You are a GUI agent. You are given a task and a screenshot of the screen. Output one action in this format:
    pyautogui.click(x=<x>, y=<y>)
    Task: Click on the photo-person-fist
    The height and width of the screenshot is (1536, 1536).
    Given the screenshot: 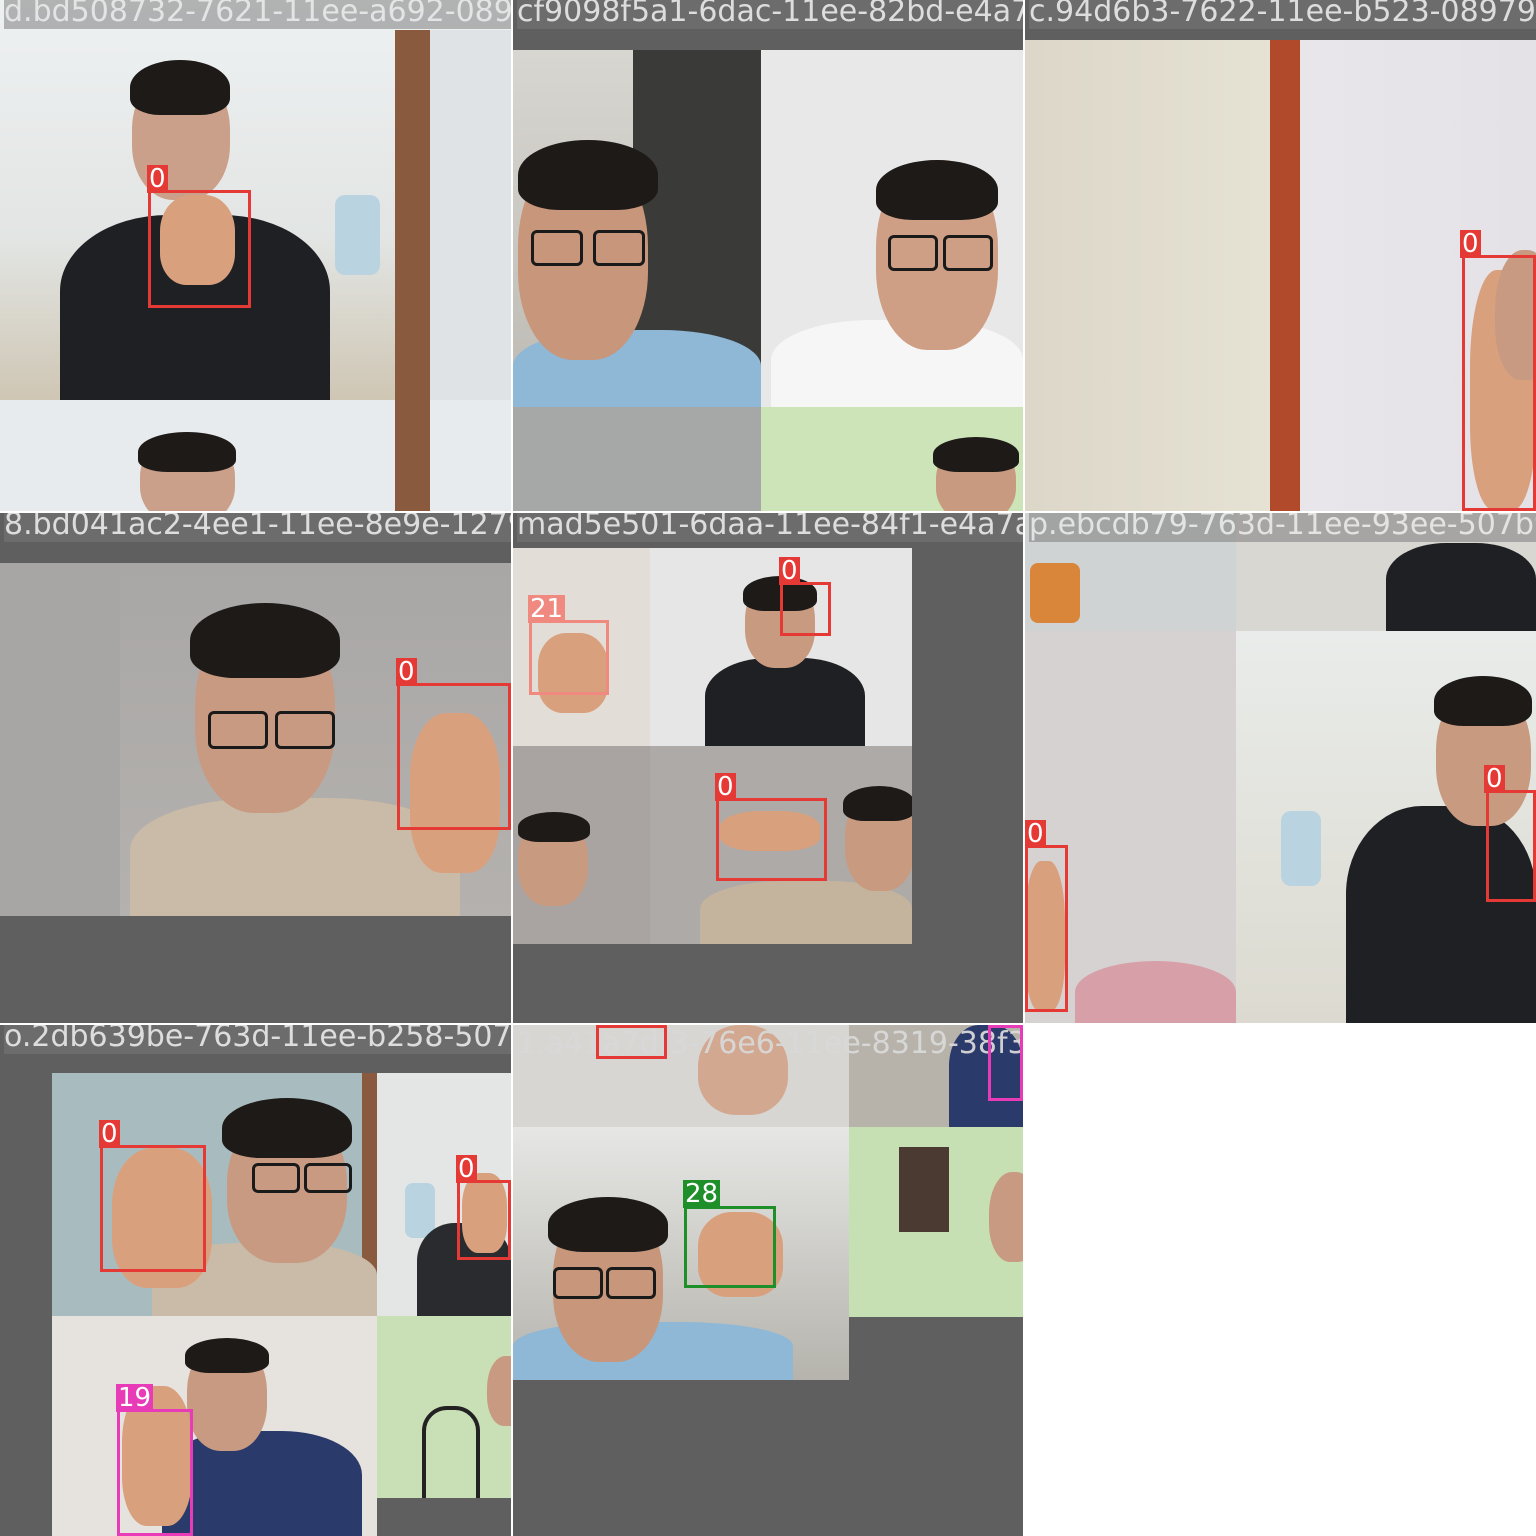 What is the action you would take?
    pyautogui.click(x=681, y=1253)
    